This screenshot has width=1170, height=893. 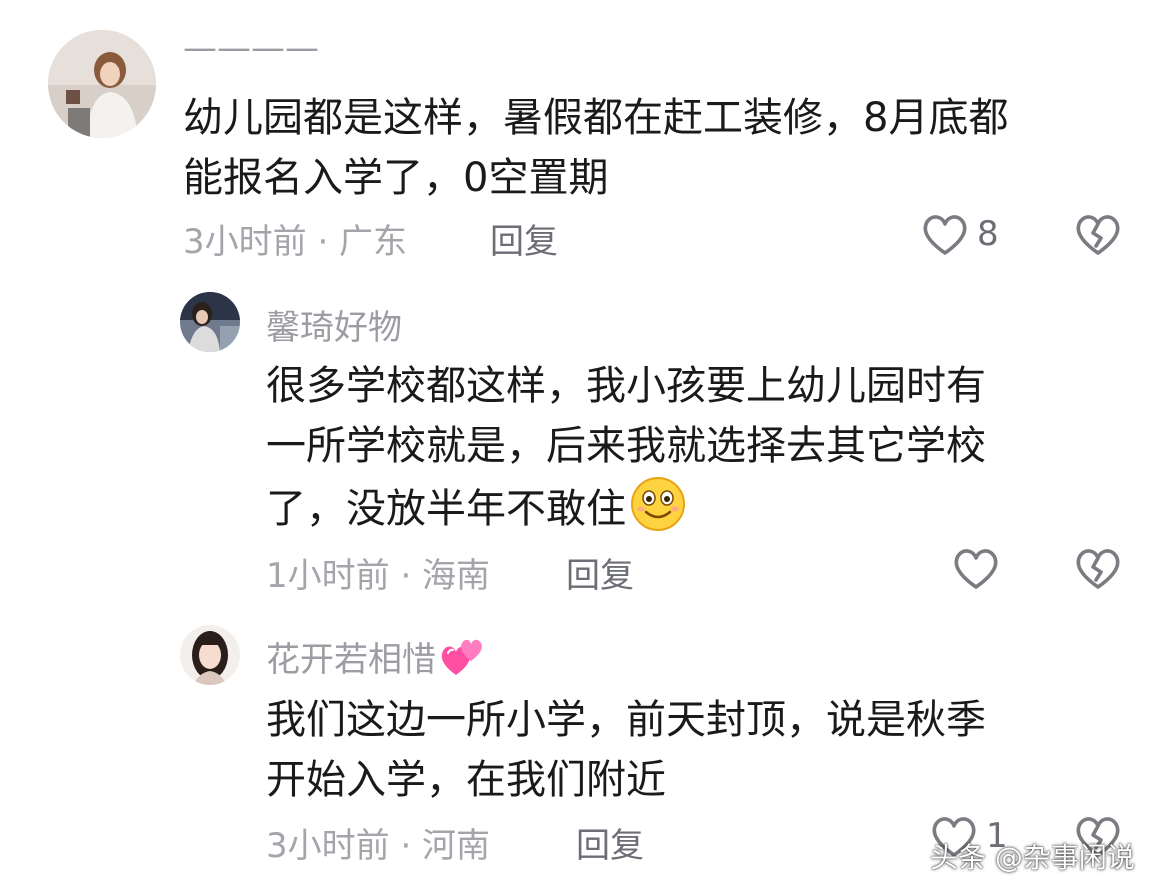 I want to click on comment-line: 开始入学，在我们附近, so click(x=466, y=780).